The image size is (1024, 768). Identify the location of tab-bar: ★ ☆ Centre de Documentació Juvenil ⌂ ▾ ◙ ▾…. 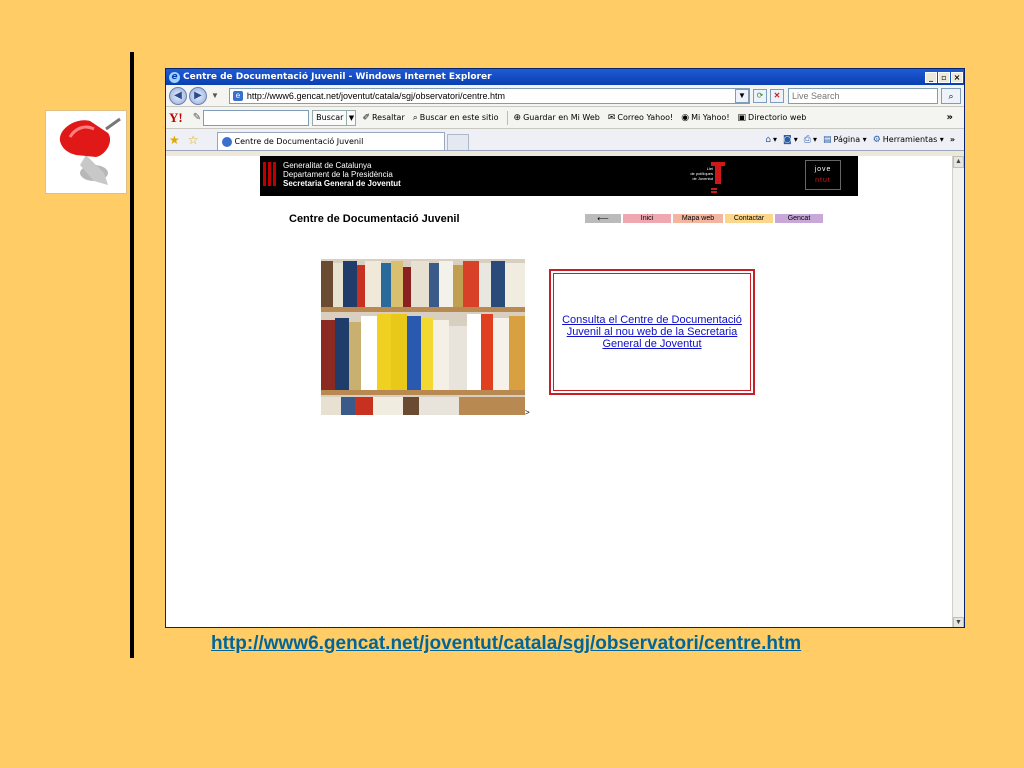
(565, 140).